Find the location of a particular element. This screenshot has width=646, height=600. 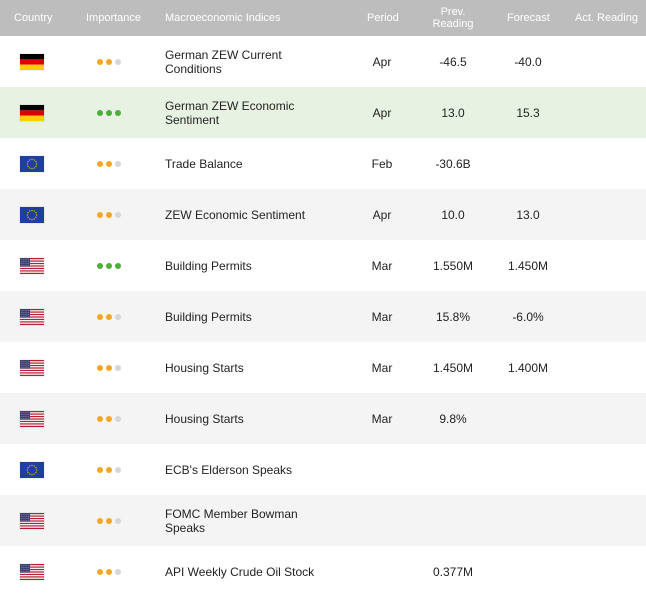

indicator-name: FOMC Member Bowman Speaks is located at coordinates (240, 520).